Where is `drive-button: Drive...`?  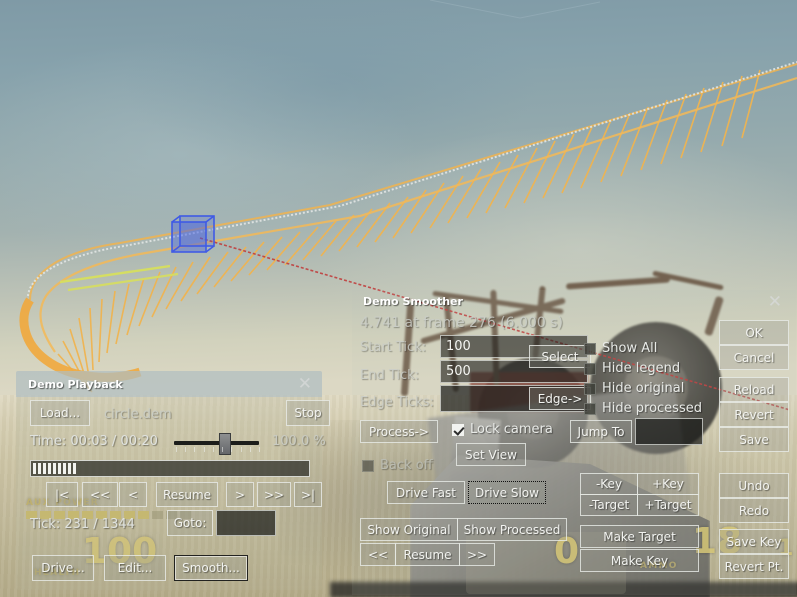 drive-button: Drive... is located at coordinates (63, 568).